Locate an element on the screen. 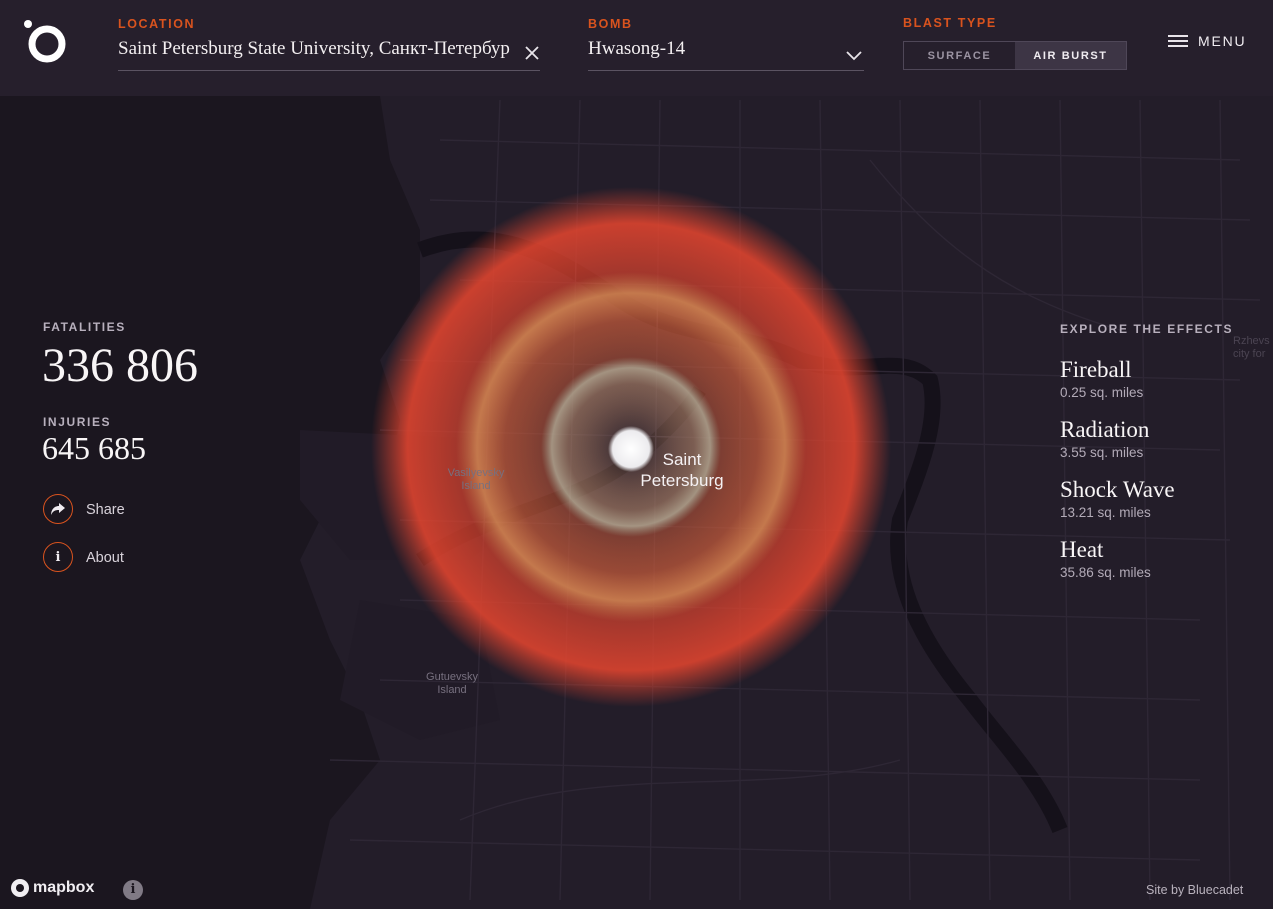 Image resolution: width=1273 pixels, height=909 pixels. menu-button: MENU is located at coordinates (1207, 41).